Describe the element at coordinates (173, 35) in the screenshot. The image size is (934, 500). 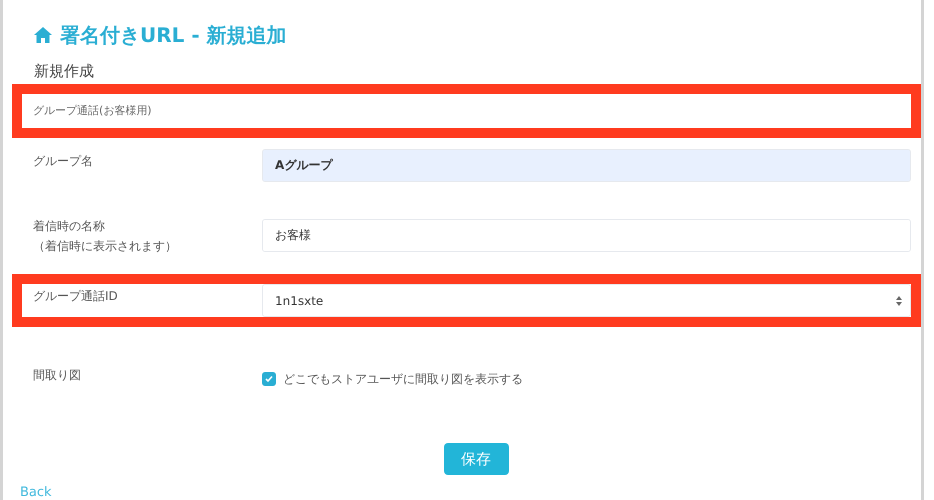
I see `page-title: 署名付きURL - 新規追加` at that location.